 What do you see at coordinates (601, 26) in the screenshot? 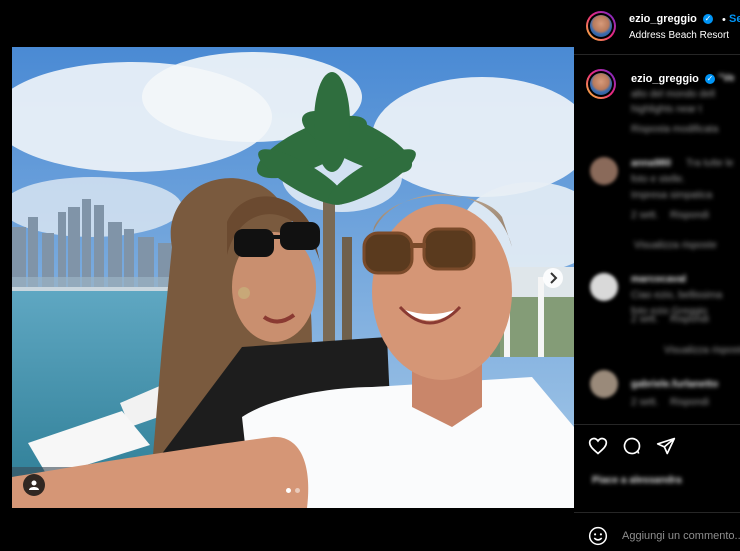
I see `avatar` at bounding box center [601, 26].